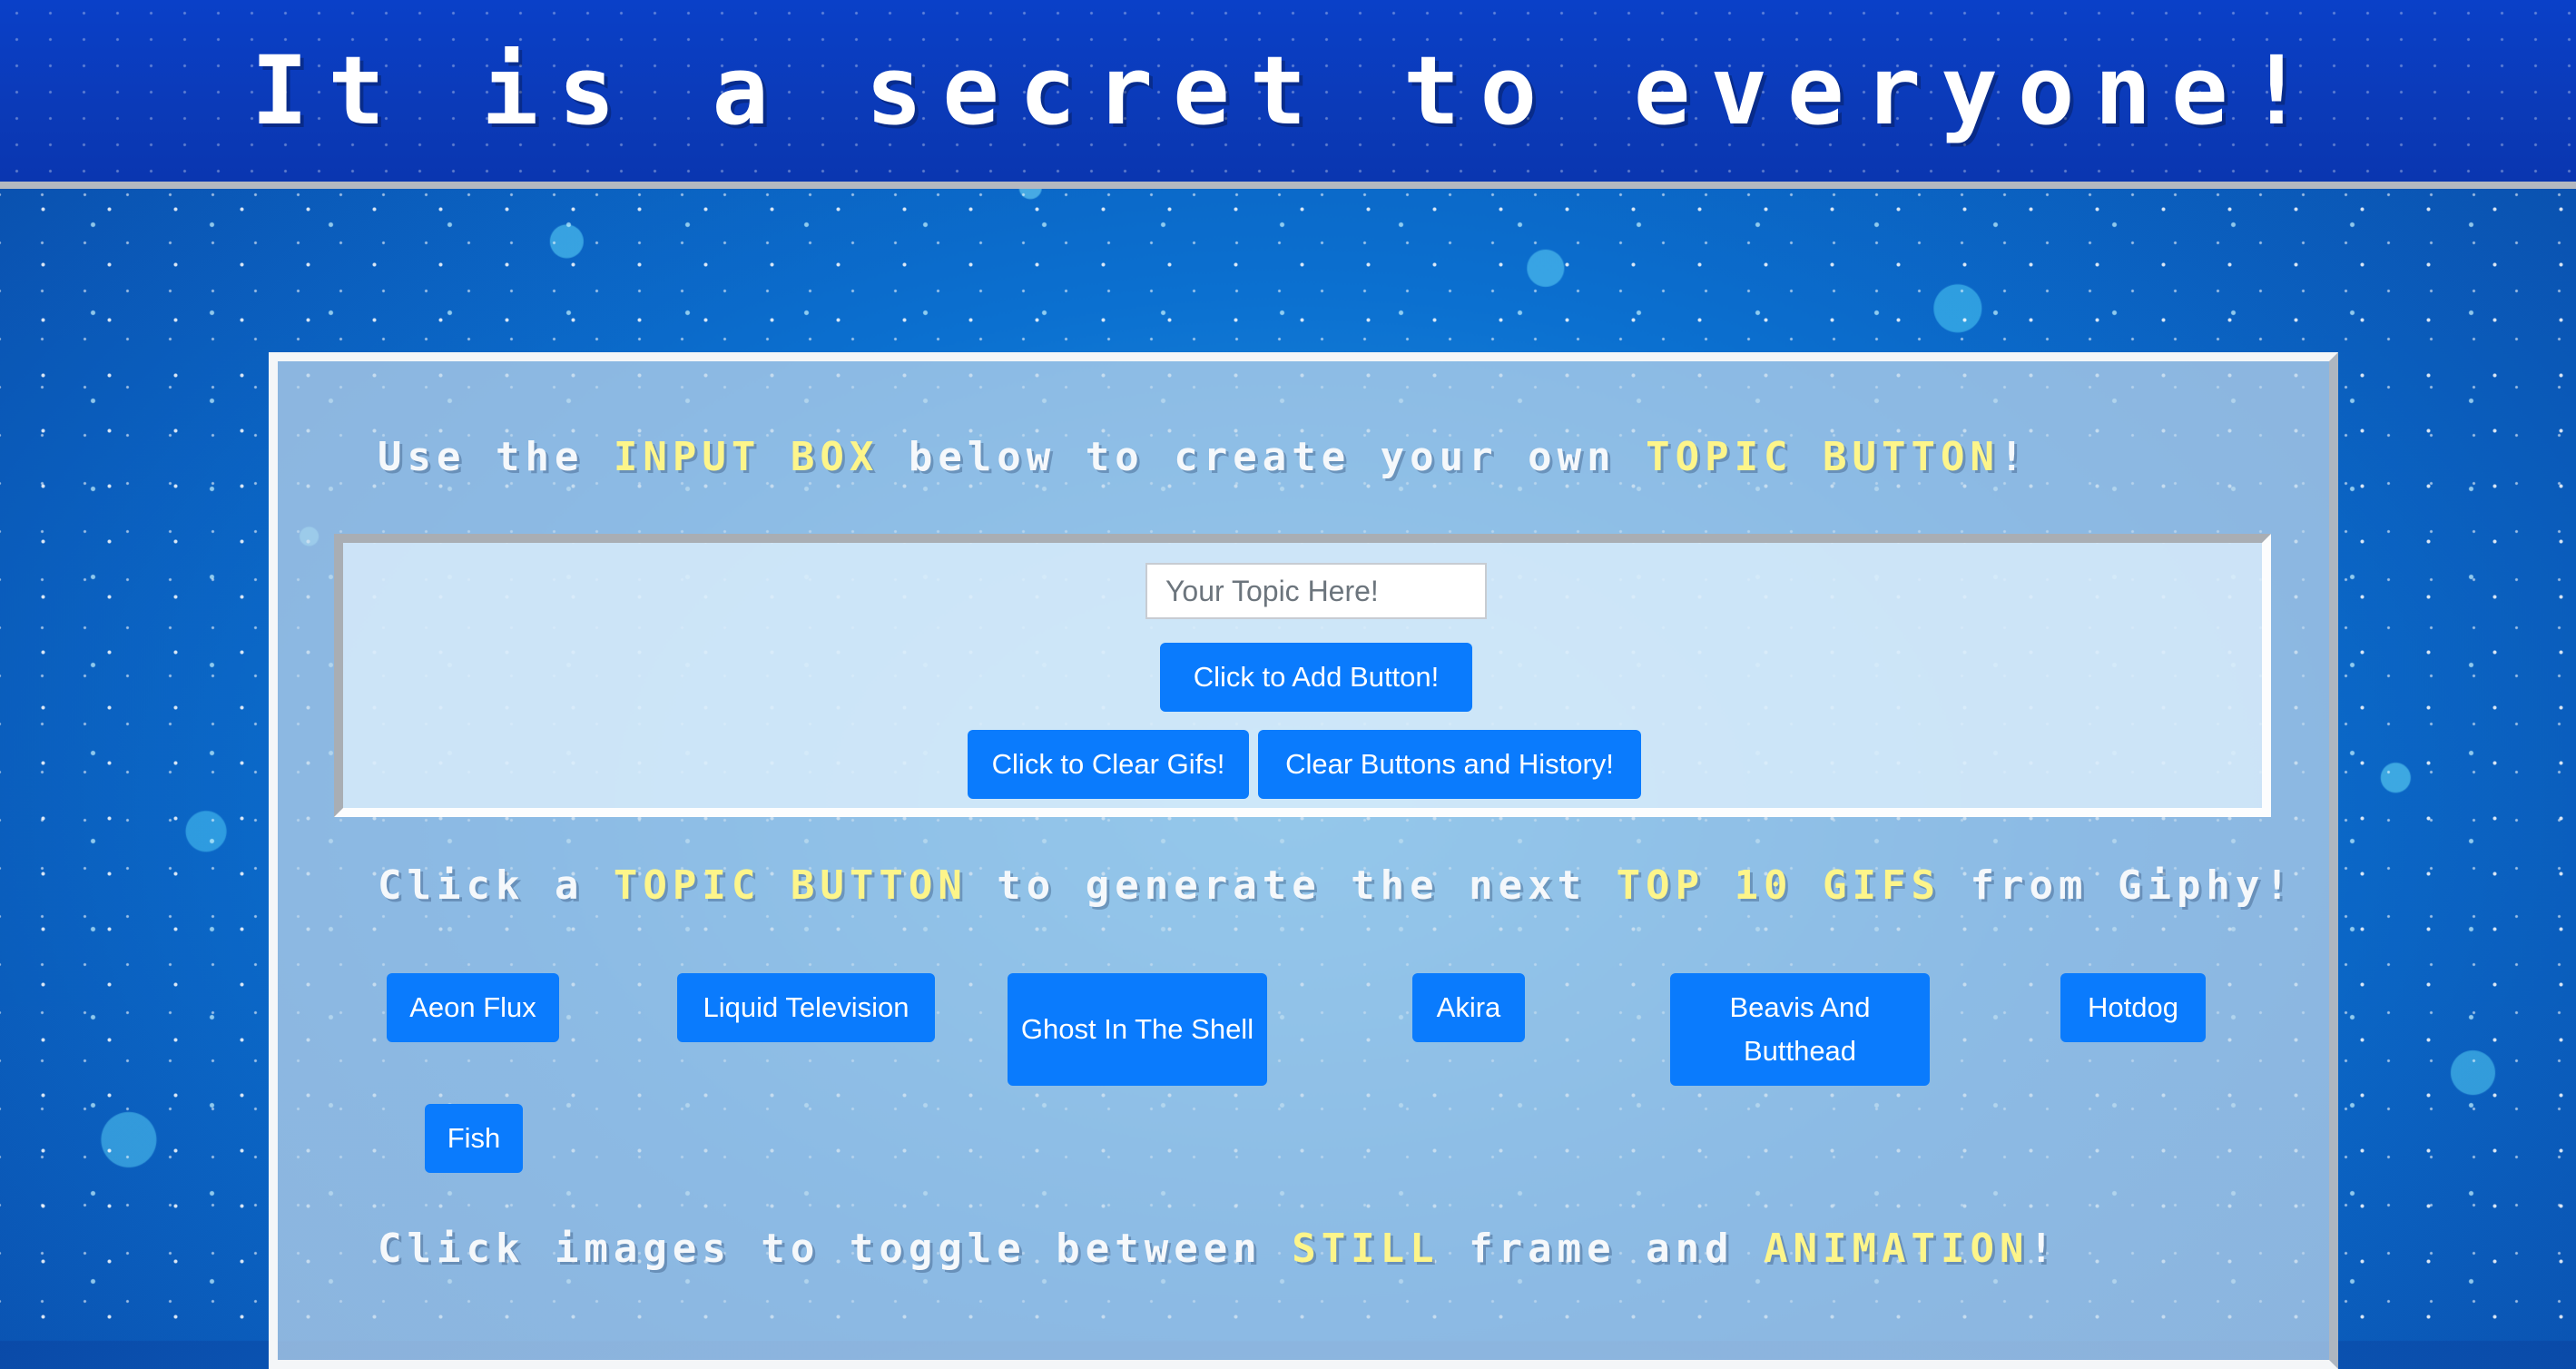  What do you see at coordinates (474, 1139) in the screenshot?
I see `topic-button-fish: Fish` at bounding box center [474, 1139].